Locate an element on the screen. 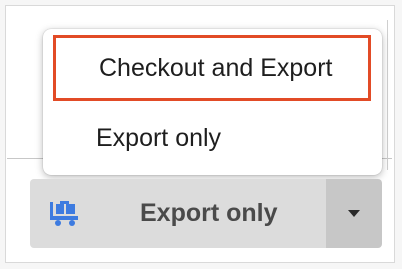 The image size is (402, 269). dropdown-toggle-button is located at coordinates (354, 213).